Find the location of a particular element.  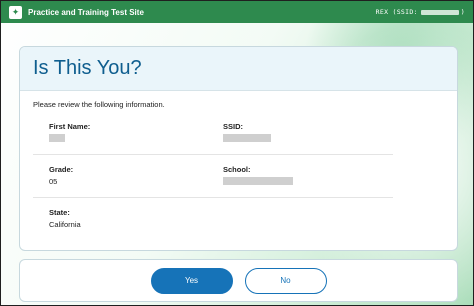

field-row: State: California is located at coordinates (213, 219).